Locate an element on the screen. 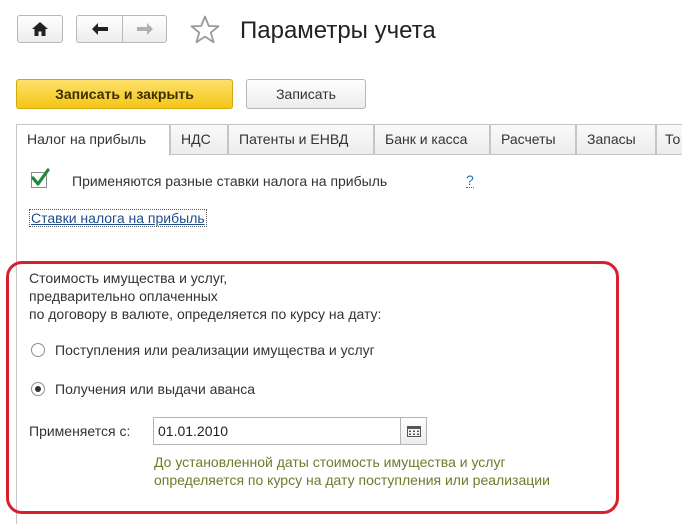  home-icon is located at coordinates (40, 29).